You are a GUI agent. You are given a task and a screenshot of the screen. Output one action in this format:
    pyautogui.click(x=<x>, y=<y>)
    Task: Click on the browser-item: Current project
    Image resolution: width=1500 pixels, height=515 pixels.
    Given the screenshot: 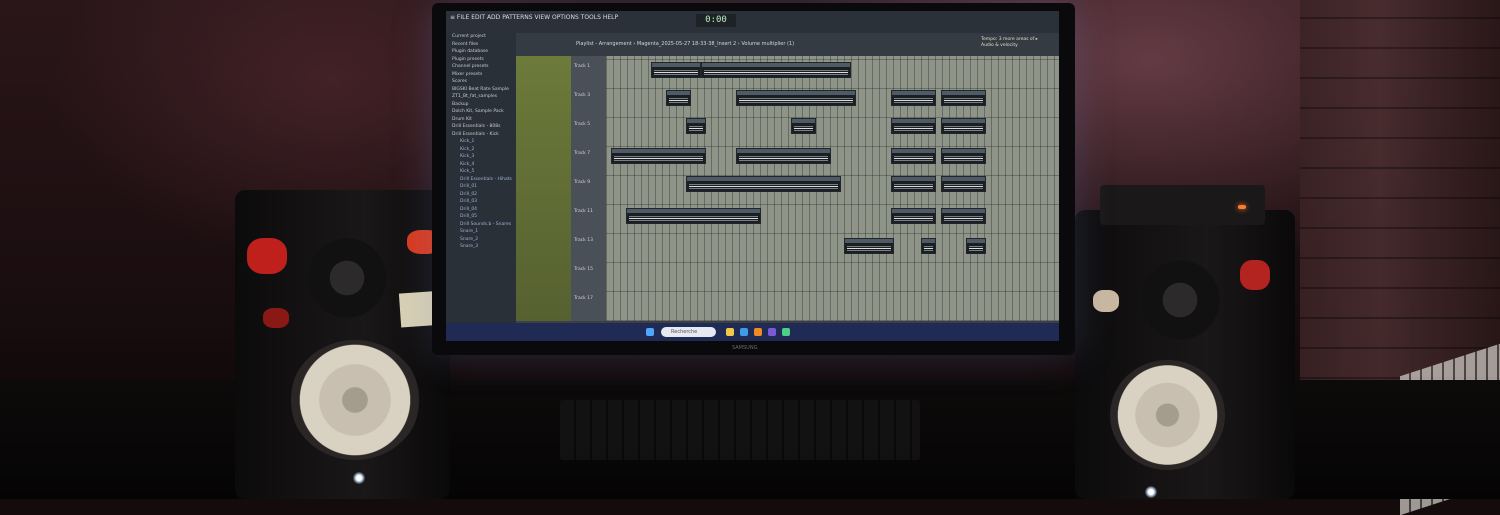 What is the action you would take?
    pyautogui.click(x=481, y=37)
    